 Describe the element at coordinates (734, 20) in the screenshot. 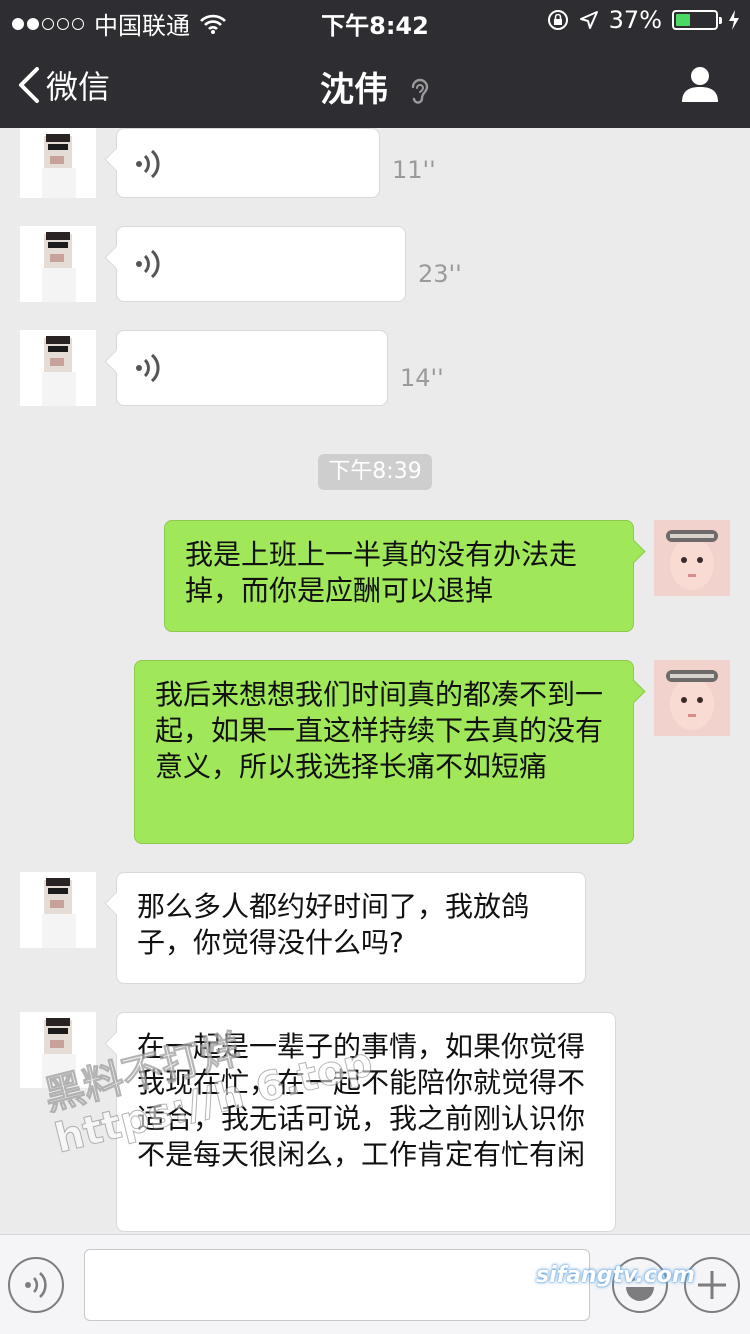

I see `charging-bolt-icon` at that location.